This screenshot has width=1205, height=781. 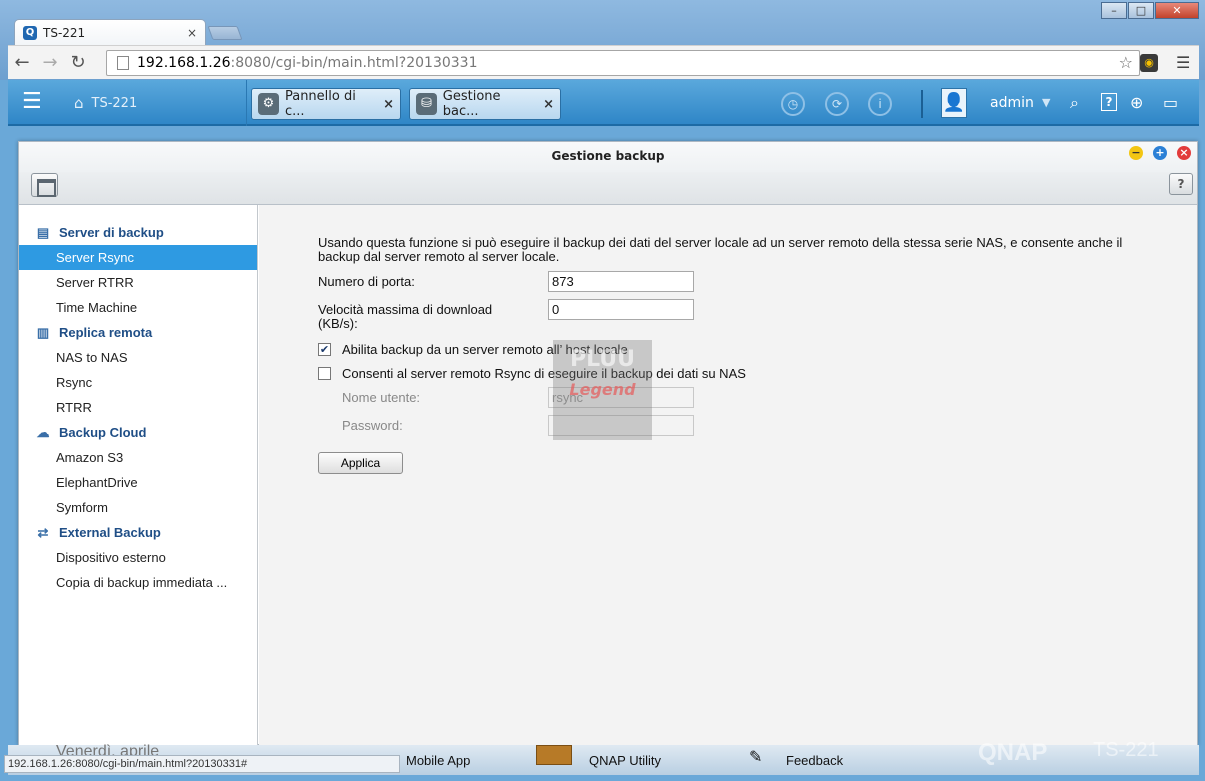 What do you see at coordinates (366, 281) in the screenshot?
I see `port-label: Numero di porta:` at bounding box center [366, 281].